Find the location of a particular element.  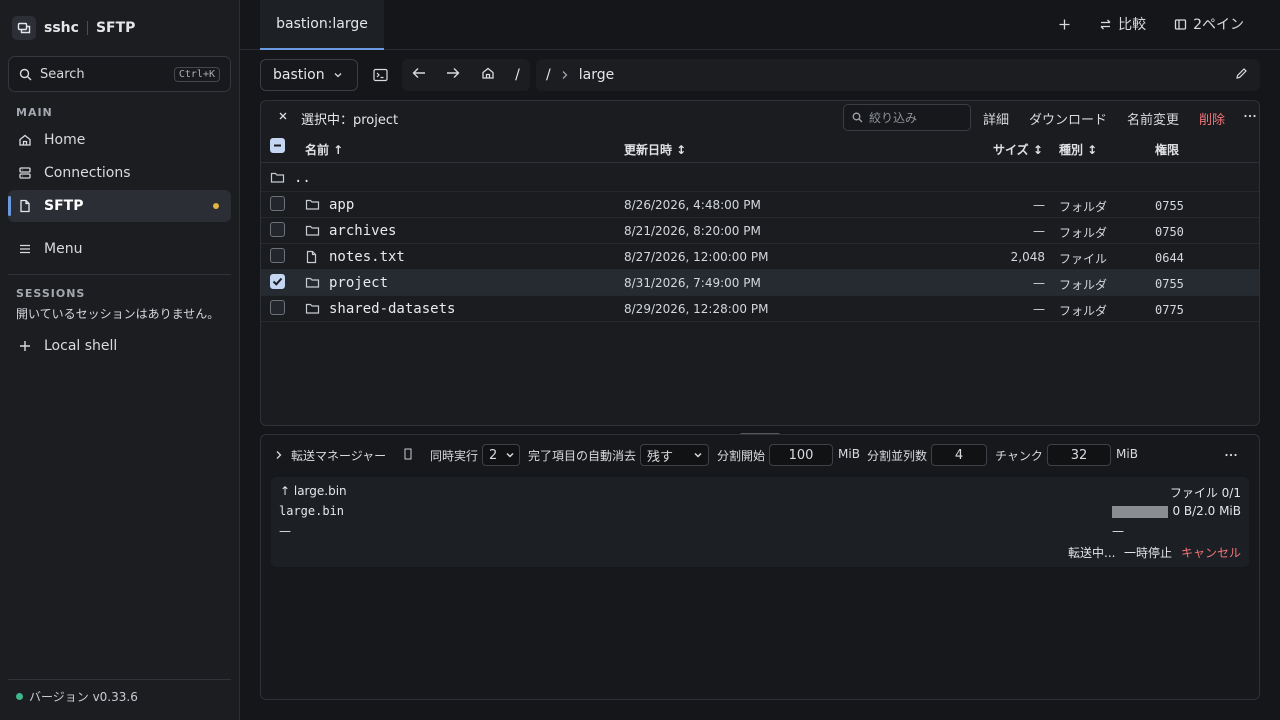

chevron-down-icon is located at coordinates (338, 75).